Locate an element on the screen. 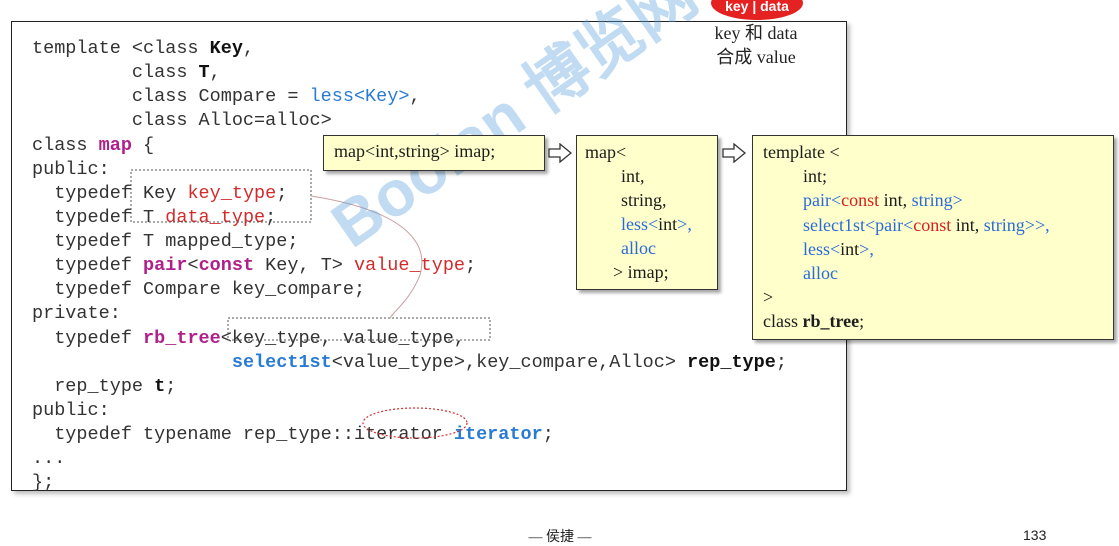  callout2-line-6: > imap; is located at coordinates (641, 272).